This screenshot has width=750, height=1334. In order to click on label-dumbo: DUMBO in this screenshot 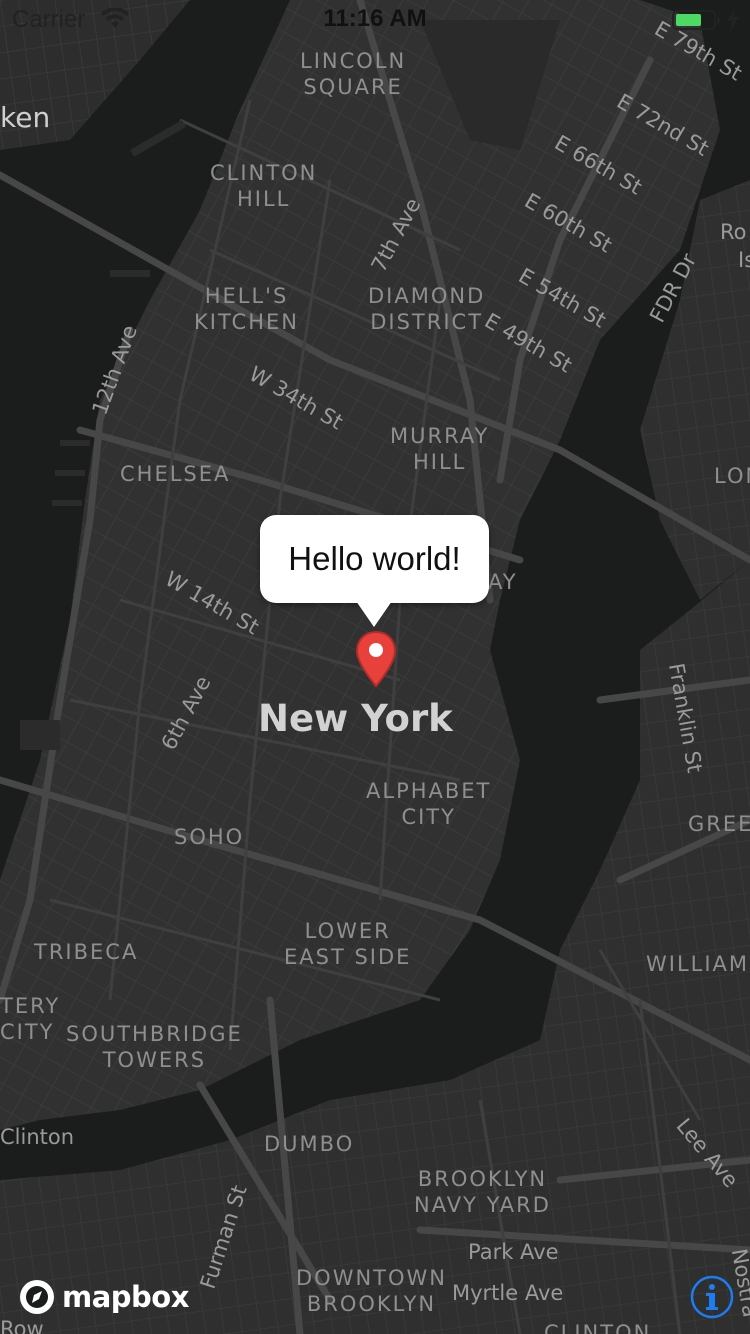, I will do `click(309, 1144)`.